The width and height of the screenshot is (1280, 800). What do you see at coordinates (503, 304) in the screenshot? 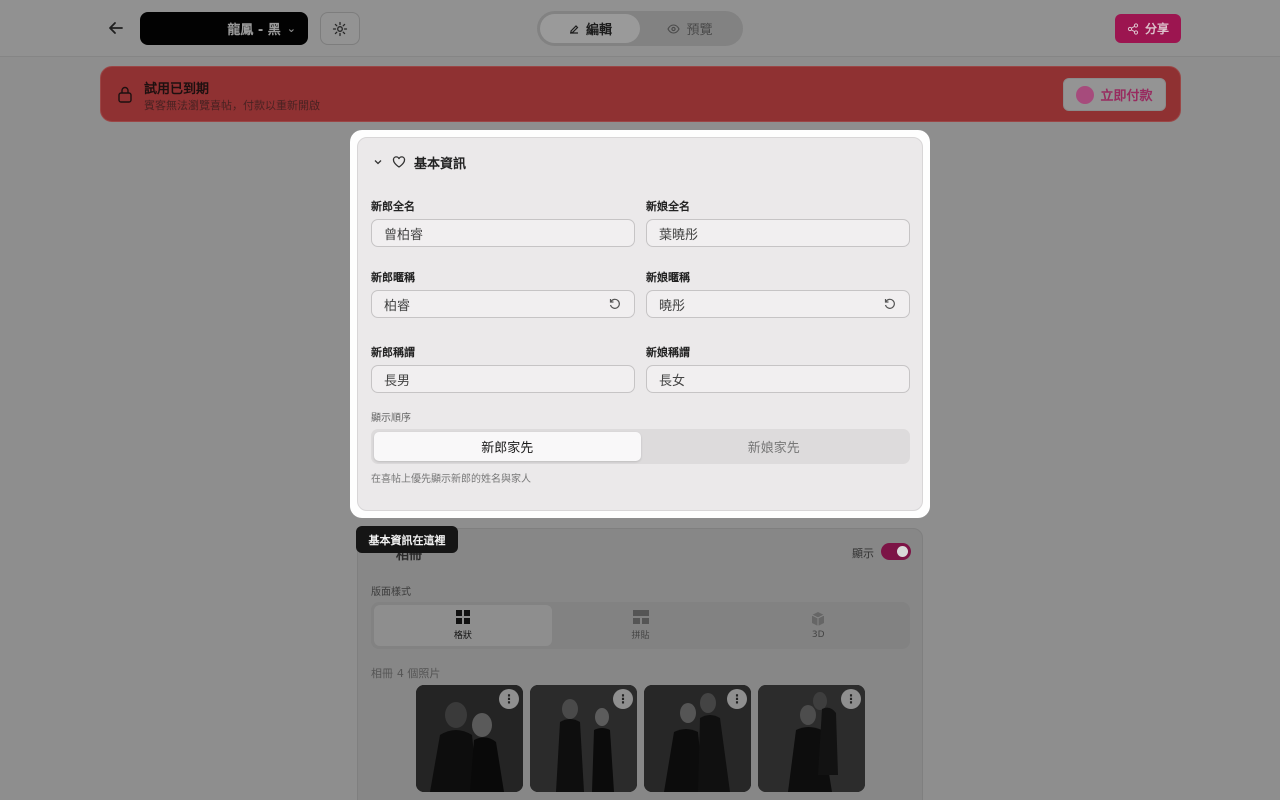
I see `groom-nickname-field: 柏睿` at bounding box center [503, 304].